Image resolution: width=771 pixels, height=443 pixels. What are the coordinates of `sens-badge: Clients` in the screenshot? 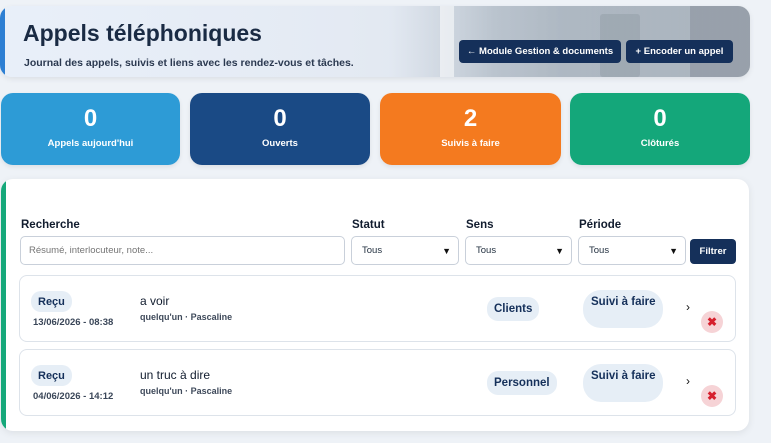 It's located at (513, 309).